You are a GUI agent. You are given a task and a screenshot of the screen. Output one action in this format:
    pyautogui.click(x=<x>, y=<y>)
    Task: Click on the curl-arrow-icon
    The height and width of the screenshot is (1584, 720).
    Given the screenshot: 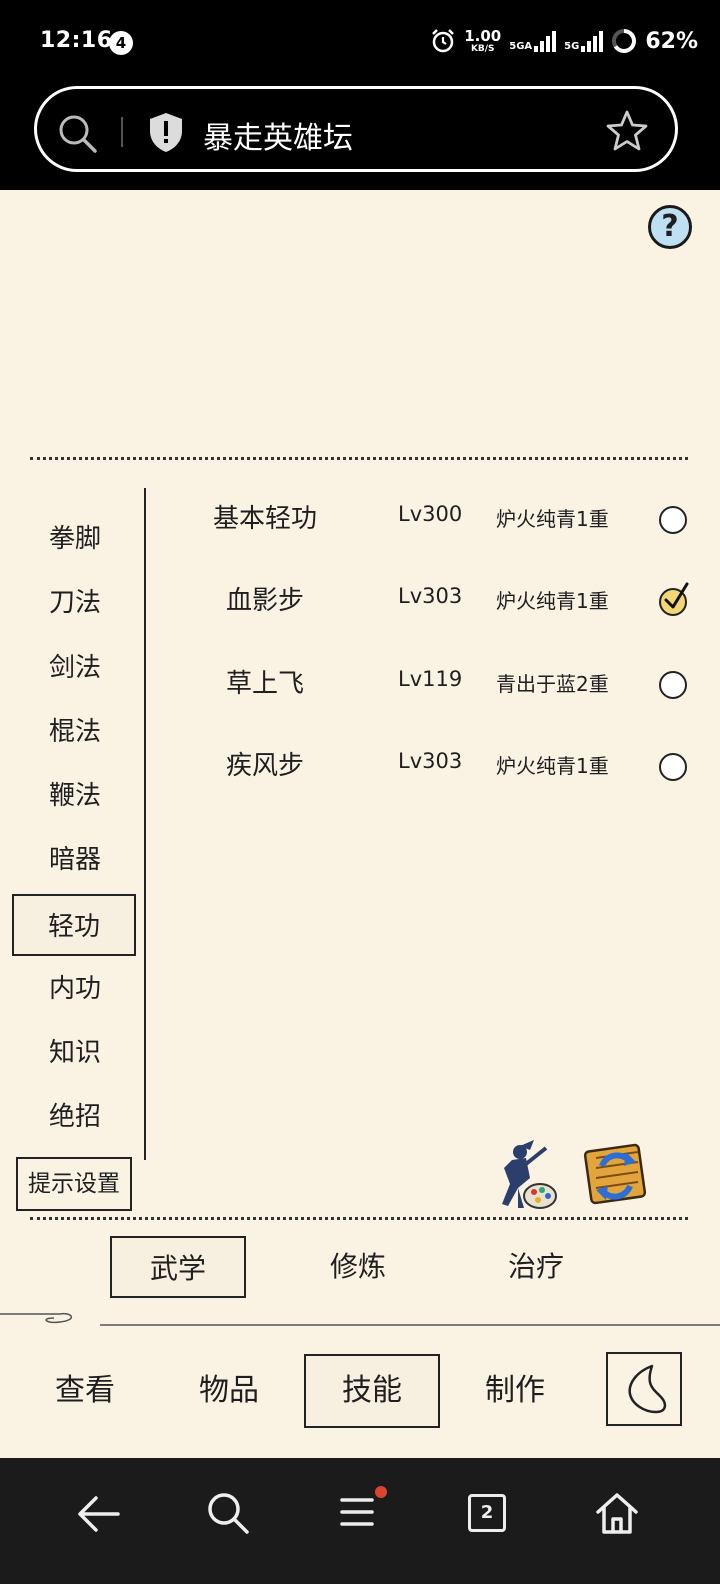 What is the action you would take?
    pyautogui.click(x=647, y=1389)
    